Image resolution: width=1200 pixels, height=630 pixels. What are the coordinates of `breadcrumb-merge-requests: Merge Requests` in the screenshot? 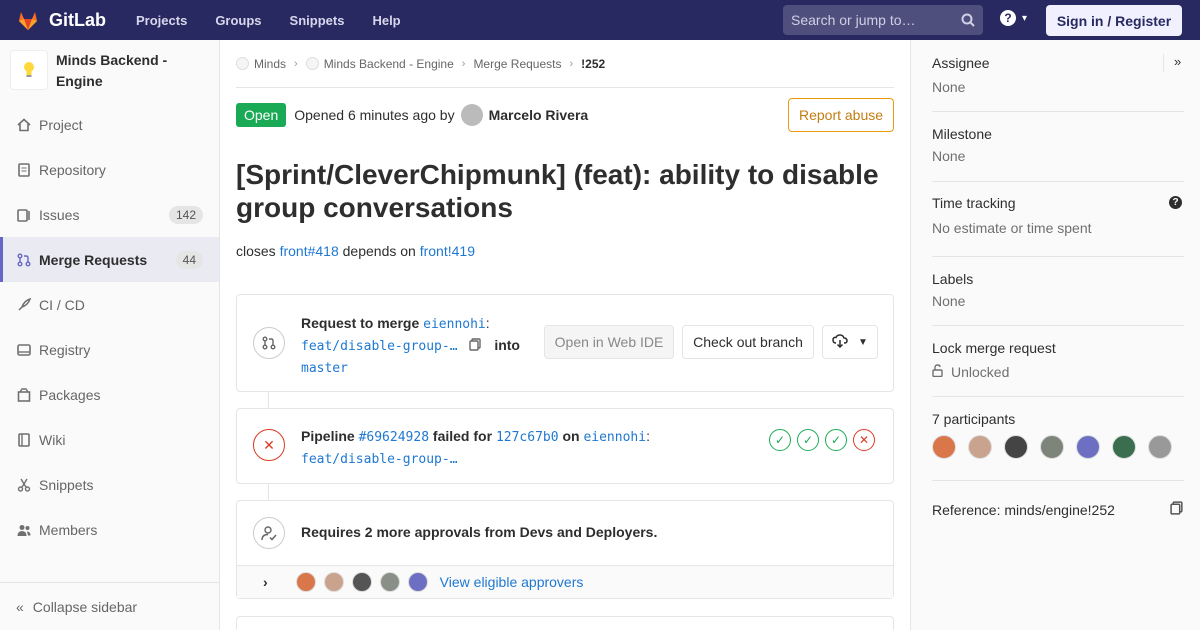 It's located at (517, 64).